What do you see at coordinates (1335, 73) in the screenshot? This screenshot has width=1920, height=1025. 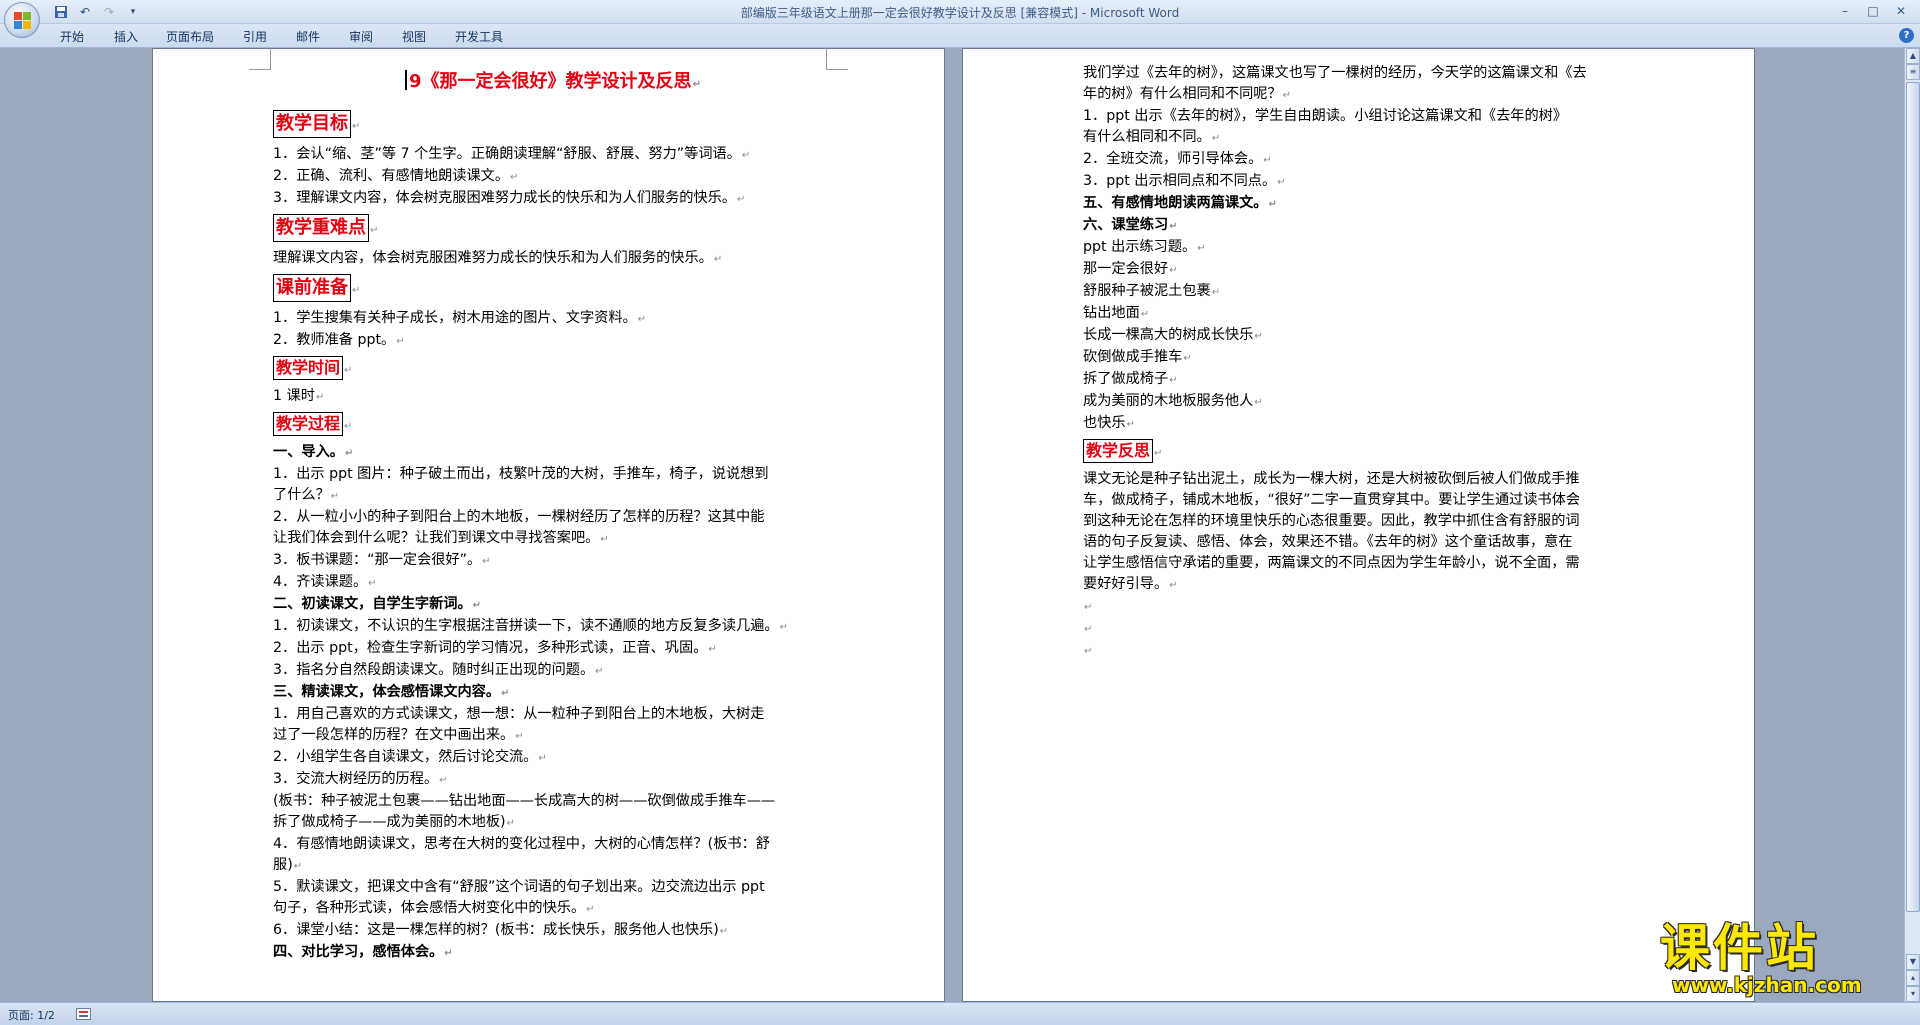 I see `paragraph: 我们学过《去年的树》，这篇课文也写了一棵树的经历，今天学的这篇课文和《去` at bounding box center [1335, 73].